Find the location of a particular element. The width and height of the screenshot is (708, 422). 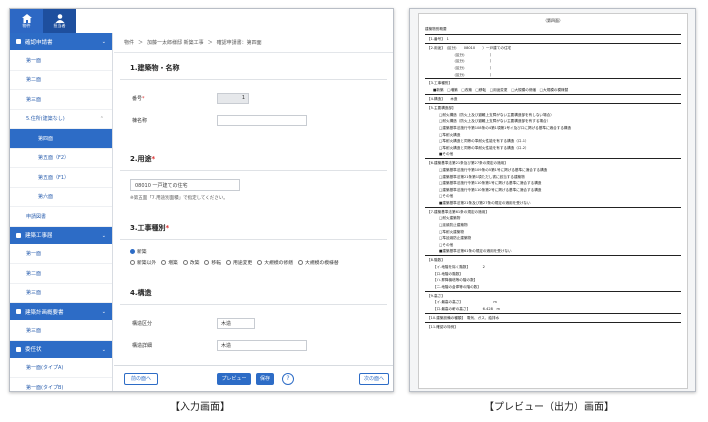

sidebar-item-c3: 第三面 is located at coordinates (61, 293).